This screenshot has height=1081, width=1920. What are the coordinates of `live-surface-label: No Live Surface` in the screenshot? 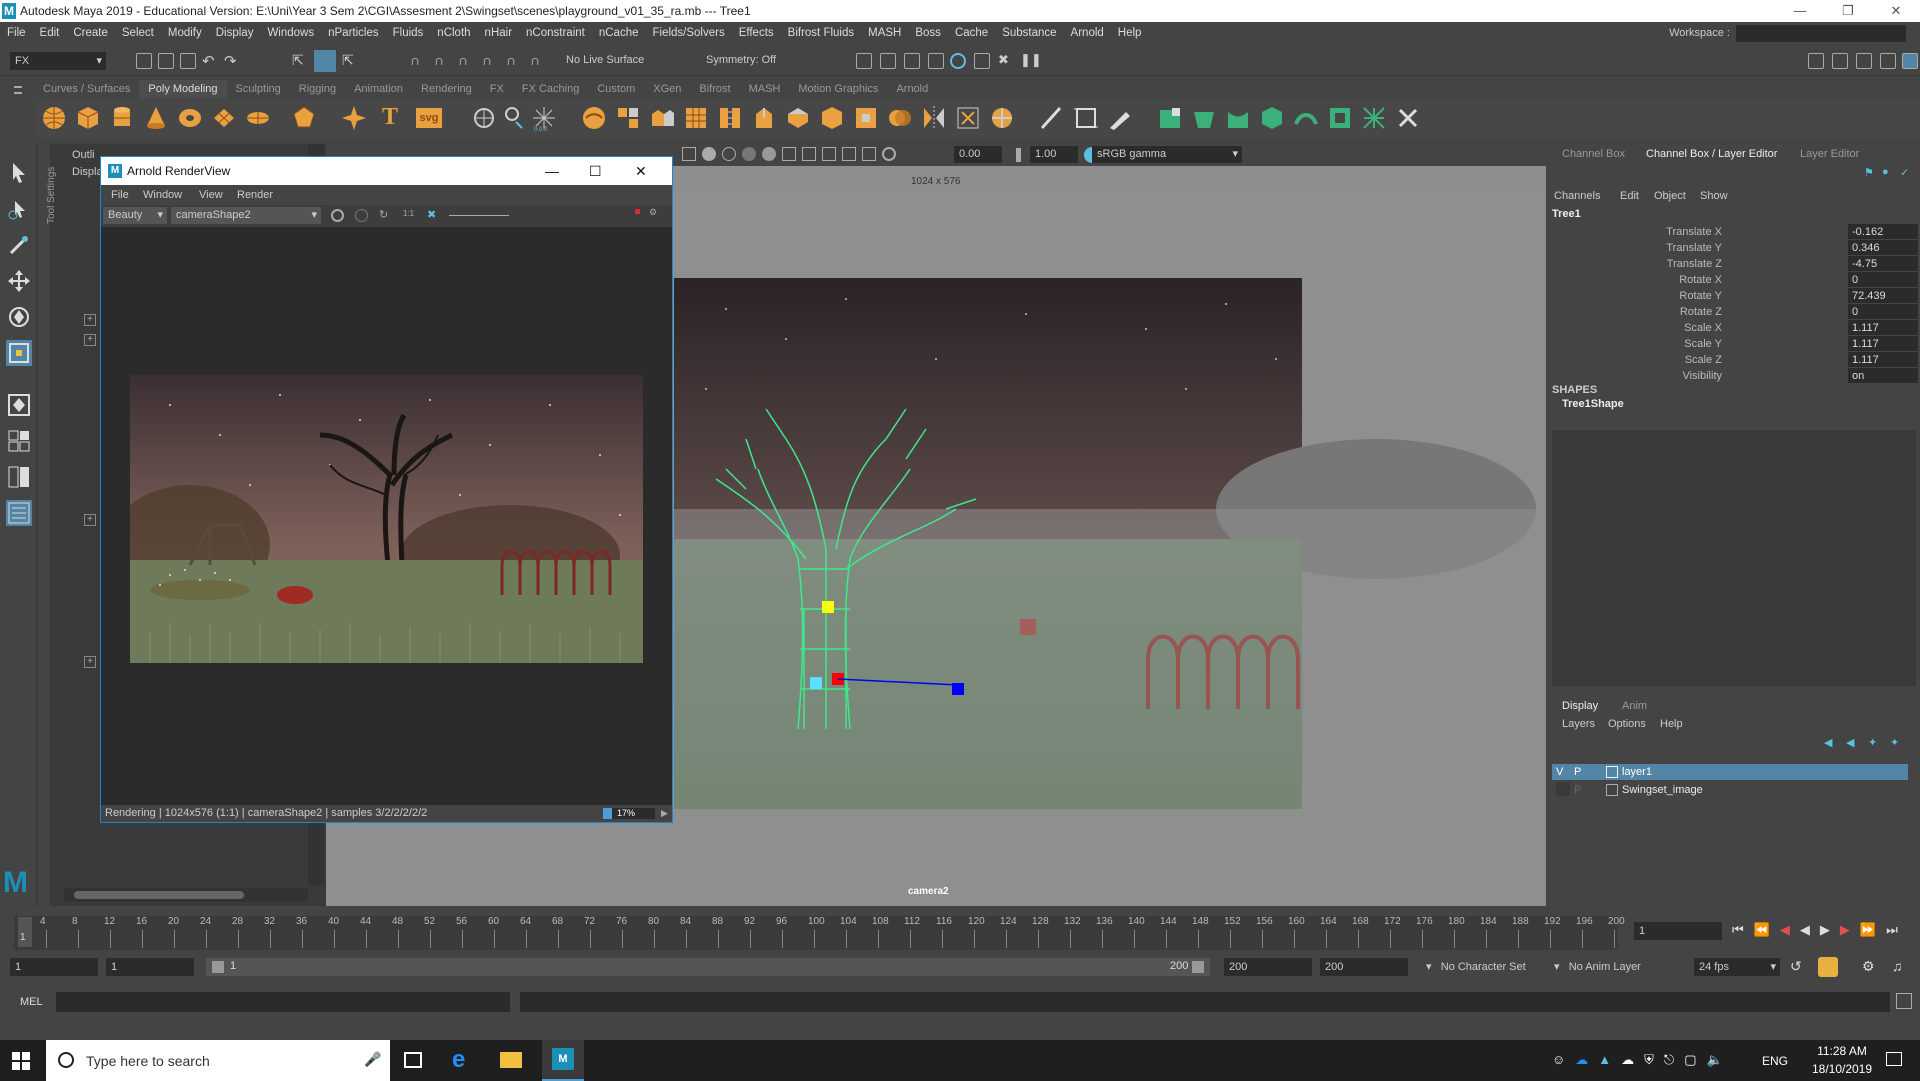 It's located at (605, 60).